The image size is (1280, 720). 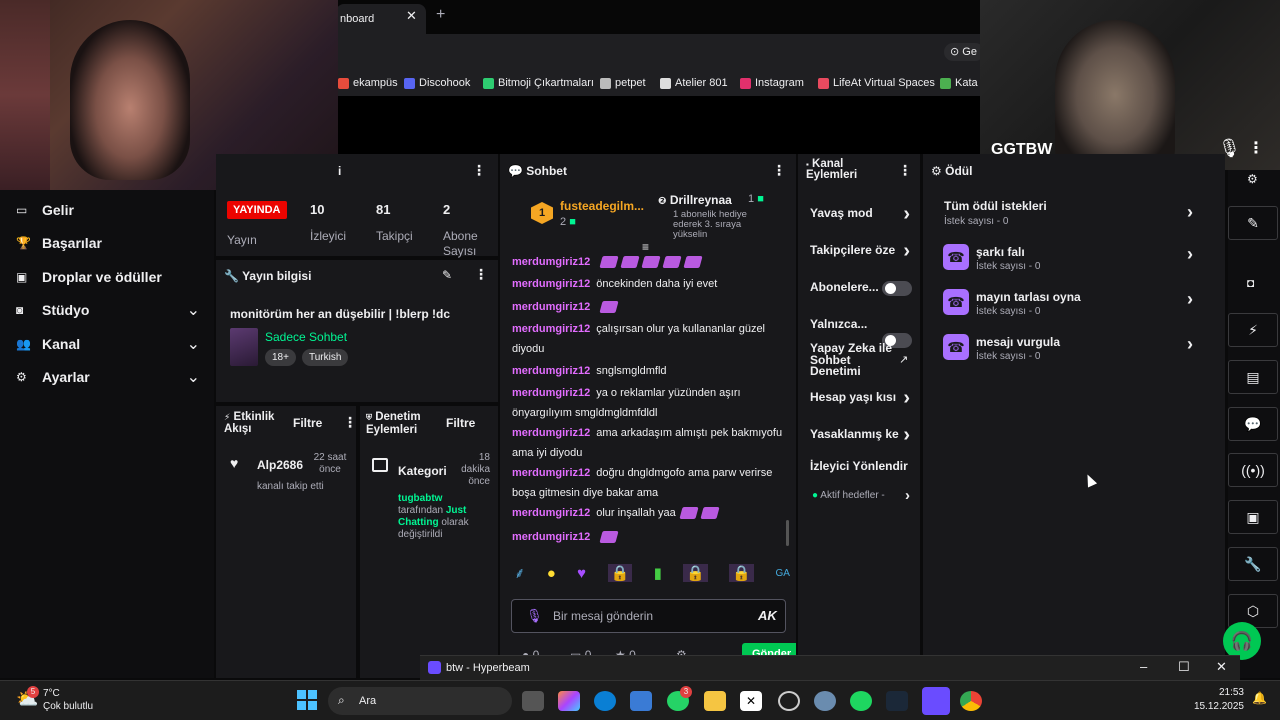 I want to click on emote-icon: GA, so click(x=783, y=573).